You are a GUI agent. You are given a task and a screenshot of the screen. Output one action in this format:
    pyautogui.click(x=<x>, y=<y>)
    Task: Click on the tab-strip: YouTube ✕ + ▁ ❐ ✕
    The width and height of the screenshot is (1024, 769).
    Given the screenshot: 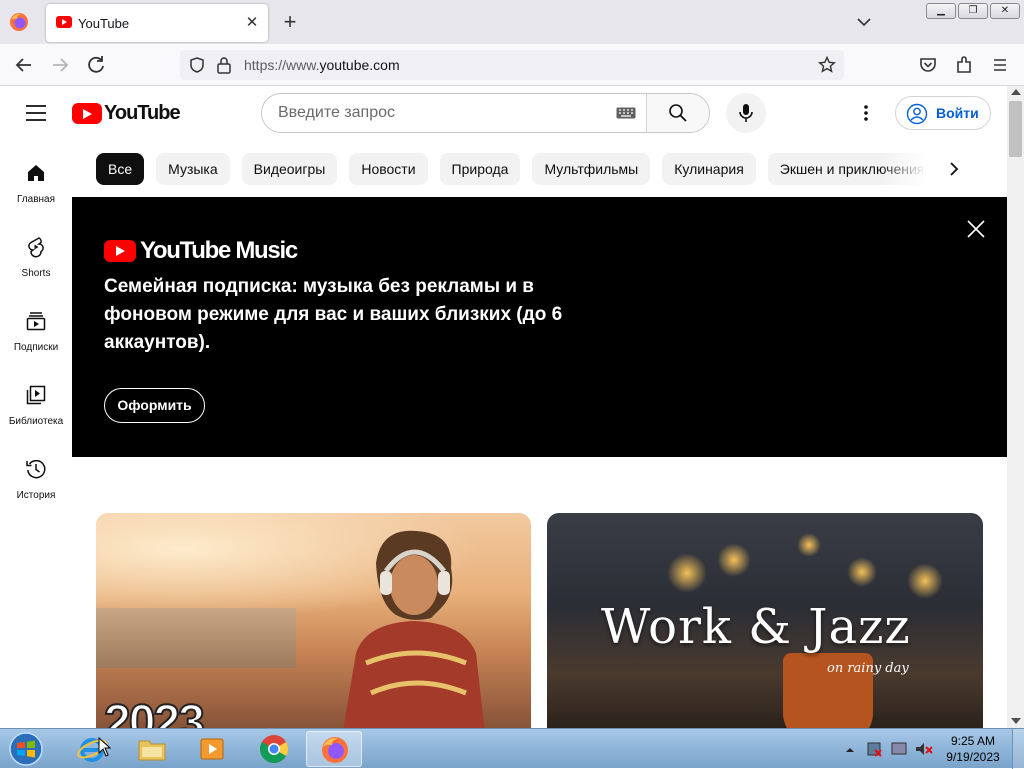 What is the action you would take?
    pyautogui.click(x=512, y=22)
    